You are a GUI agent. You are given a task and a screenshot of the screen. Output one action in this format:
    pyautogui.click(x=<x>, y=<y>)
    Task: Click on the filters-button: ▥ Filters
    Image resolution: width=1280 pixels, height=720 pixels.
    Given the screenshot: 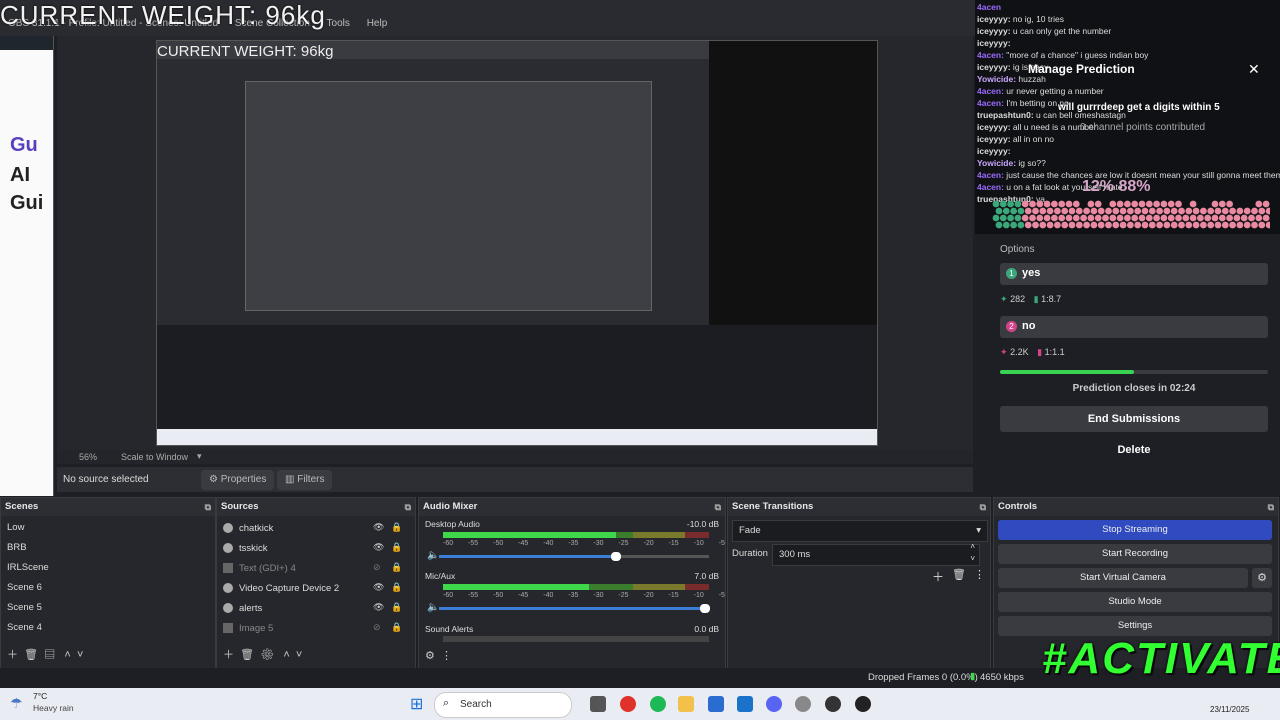 What is the action you would take?
    pyautogui.click(x=304, y=480)
    